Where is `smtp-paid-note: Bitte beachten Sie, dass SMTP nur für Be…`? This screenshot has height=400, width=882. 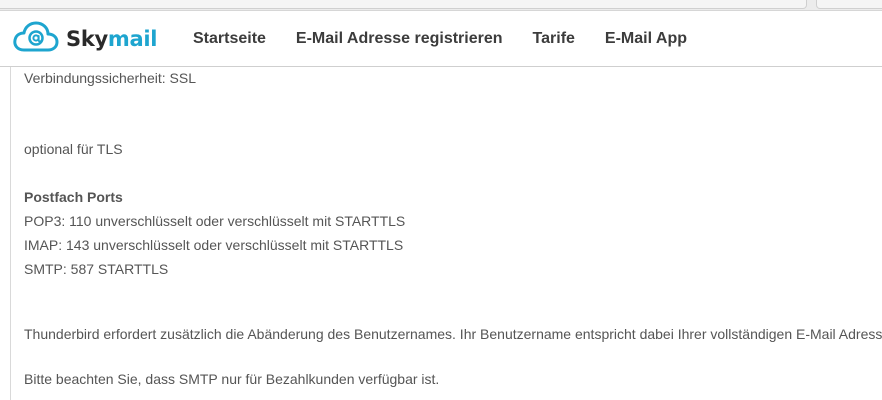
smtp-paid-note: Bitte beachten Sie, dass SMTP nur für Be… is located at coordinates (232, 379).